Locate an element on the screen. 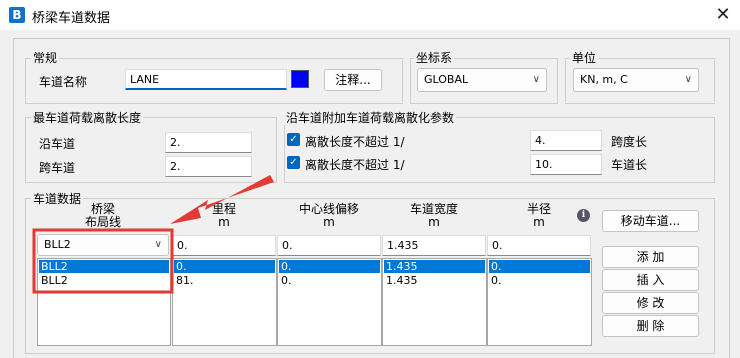  annotation-overlay is located at coordinates (153, 234).